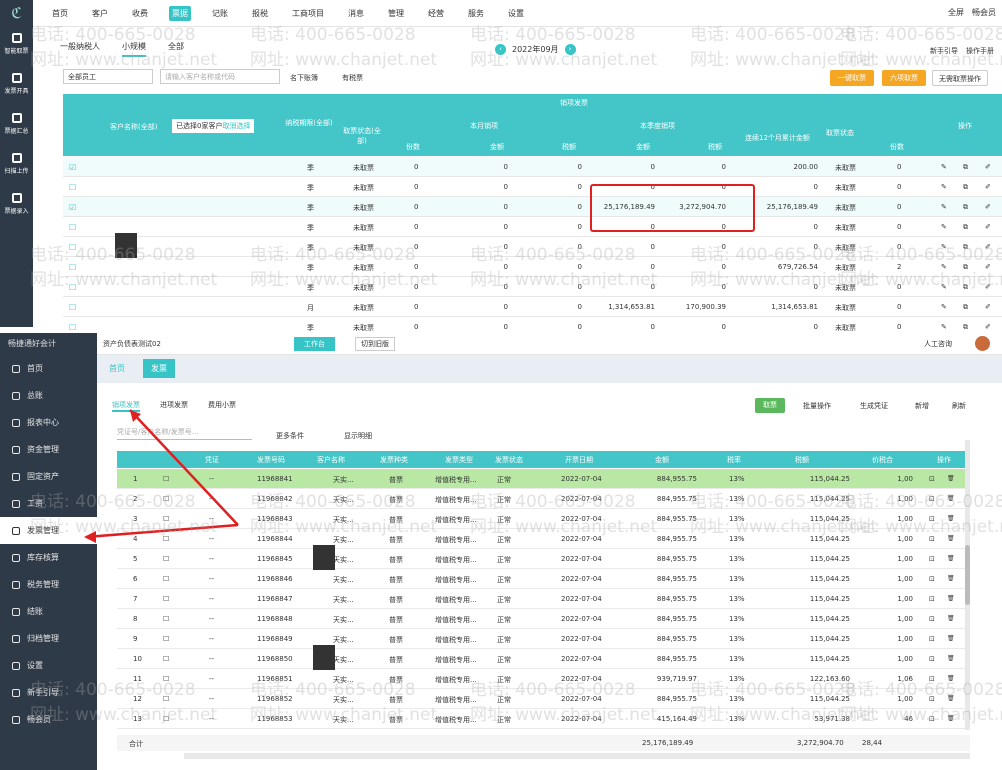  What do you see at coordinates (161, 476) in the screenshot?
I see `annotation-arrows` at bounding box center [161, 476].